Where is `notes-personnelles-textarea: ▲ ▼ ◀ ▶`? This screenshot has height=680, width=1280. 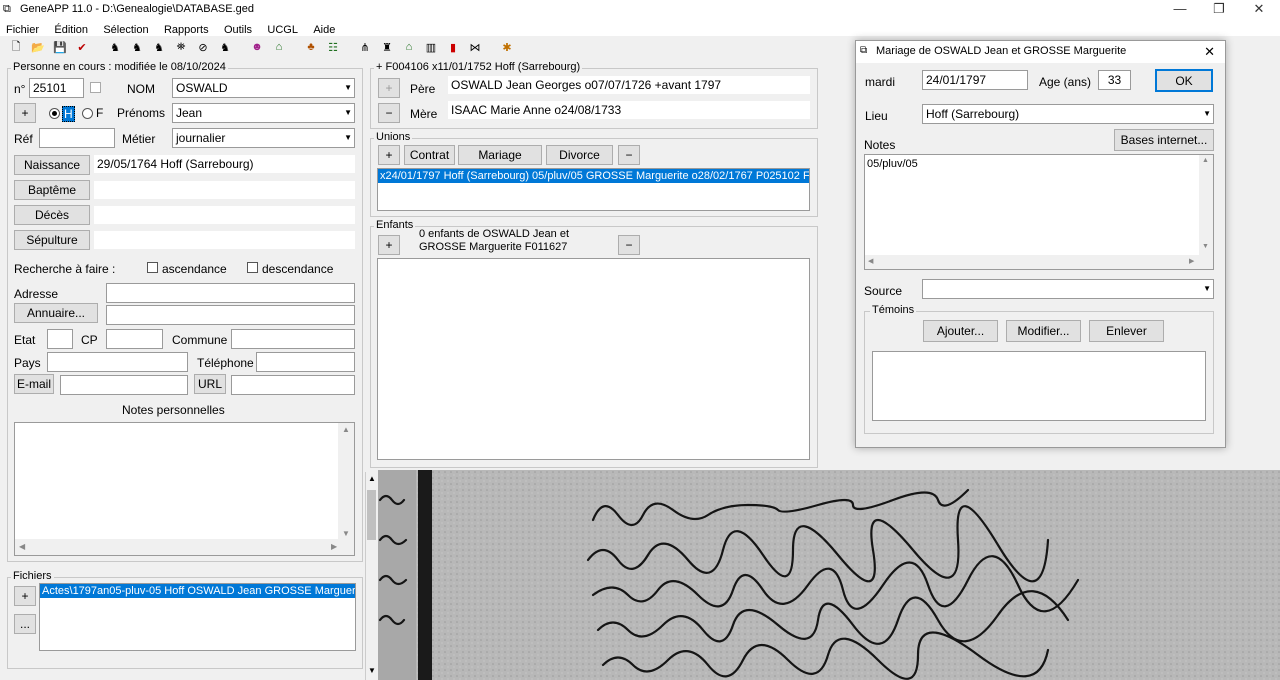 notes-personnelles-textarea: ▲ ▼ ◀ ▶ is located at coordinates (184, 489).